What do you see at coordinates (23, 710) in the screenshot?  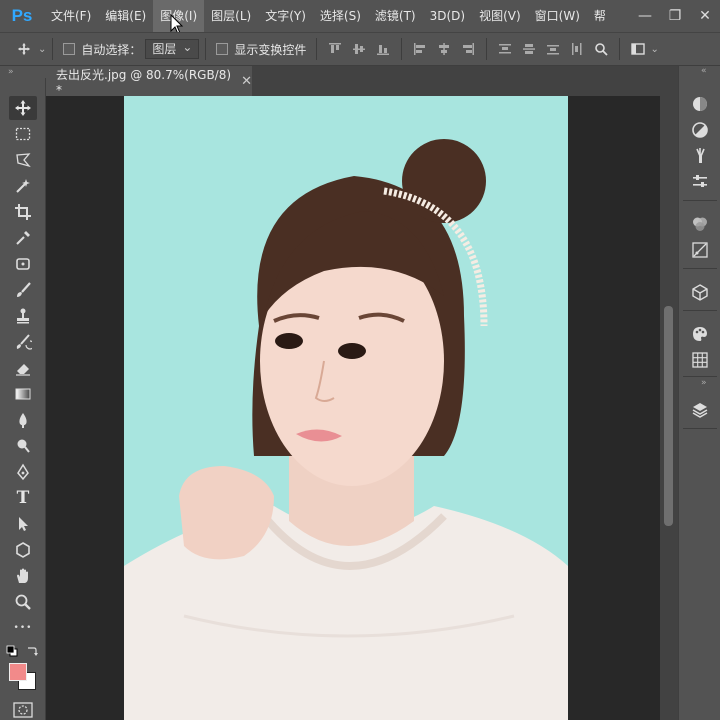 I see `quick-mask-icon` at bounding box center [23, 710].